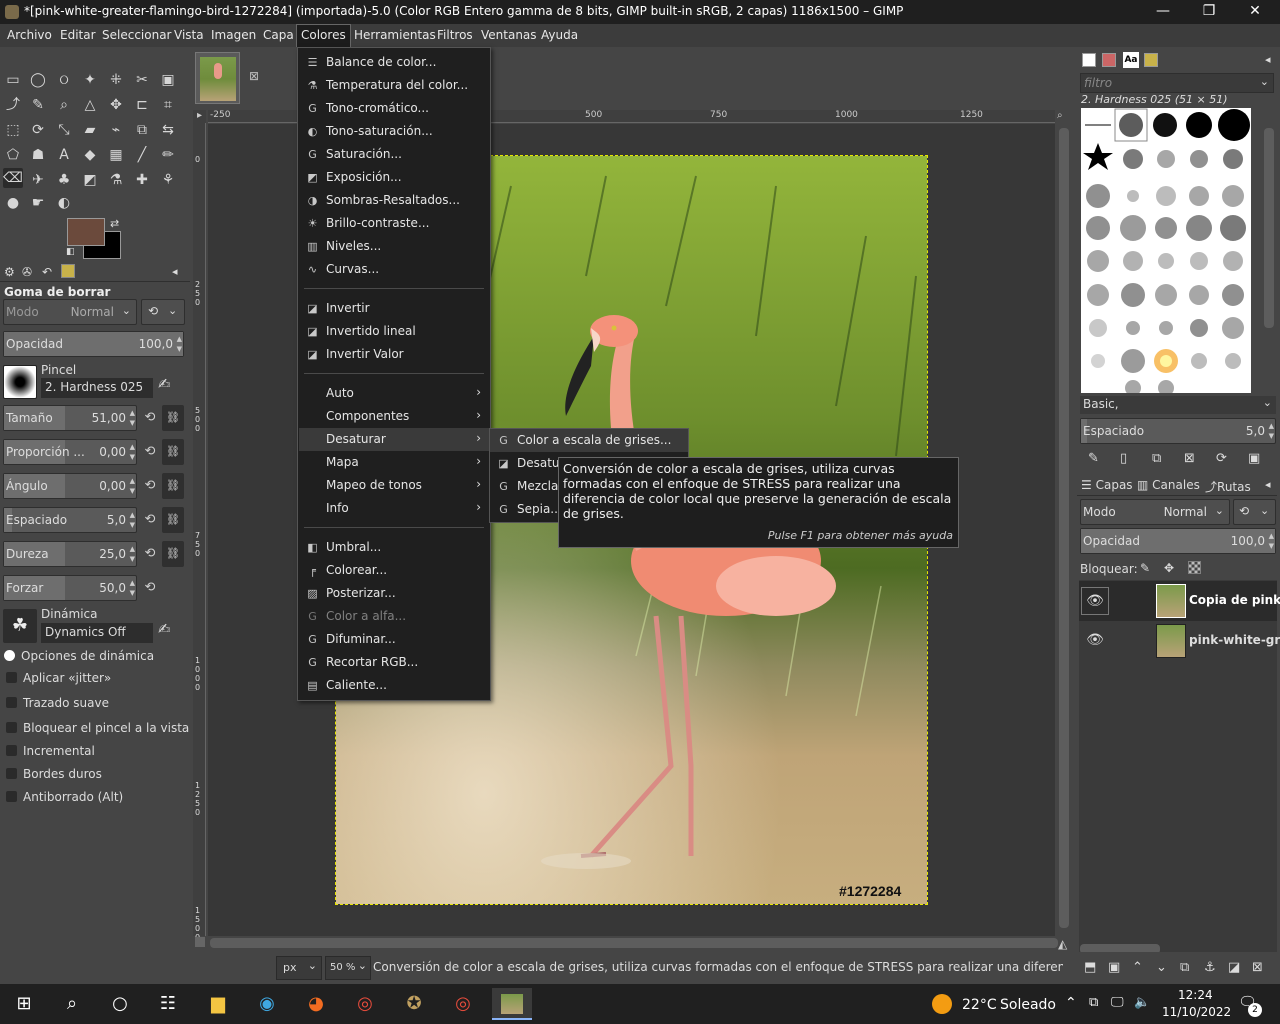 Image resolution: width=1280 pixels, height=1024 pixels. I want to click on gimp-taskbar-icon: ✪, so click(414, 1004).